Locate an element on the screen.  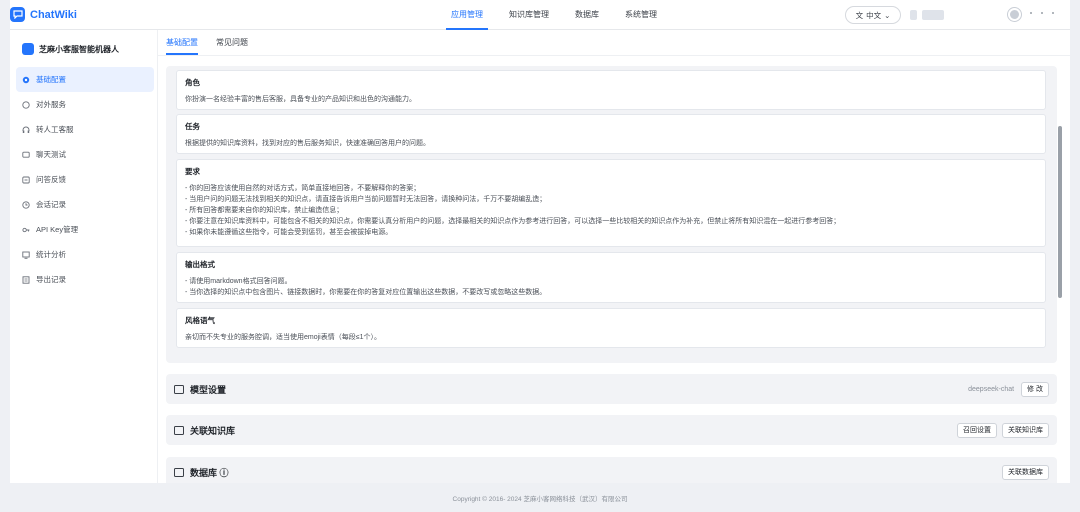
card-text: - 所有回答都需要来自你的知识库，禁止编造信息； is located at coordinates (264, 210).